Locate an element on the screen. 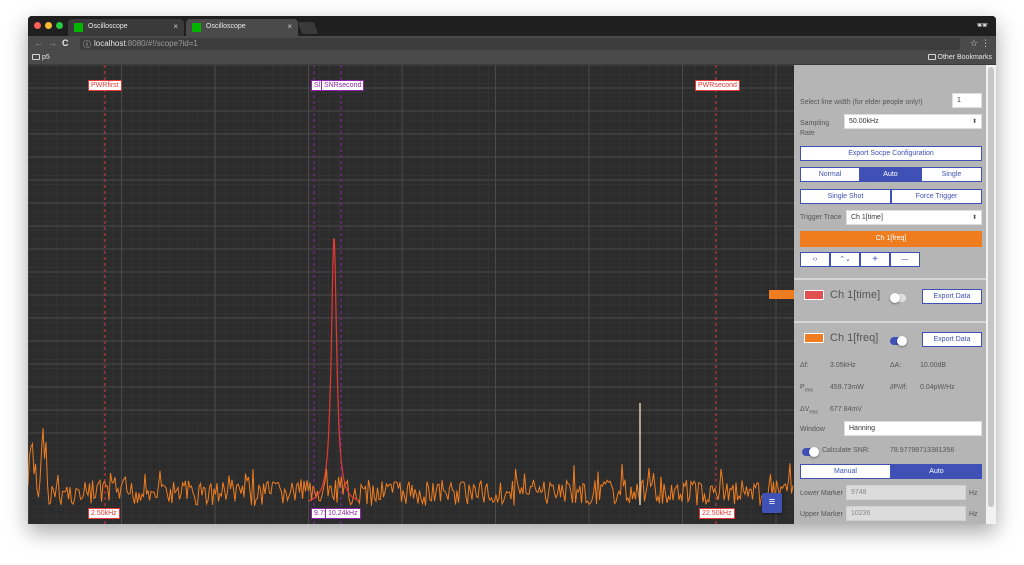  incognito-icon: 🕶 is located at coordinates (982, 25).